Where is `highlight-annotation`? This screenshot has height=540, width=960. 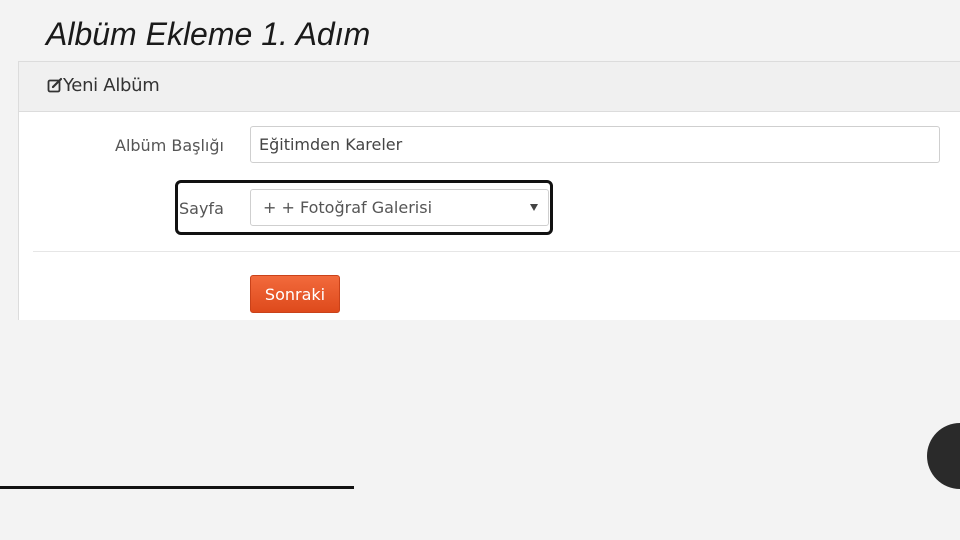 highlight-annotation is located at coordinates (364, 207).